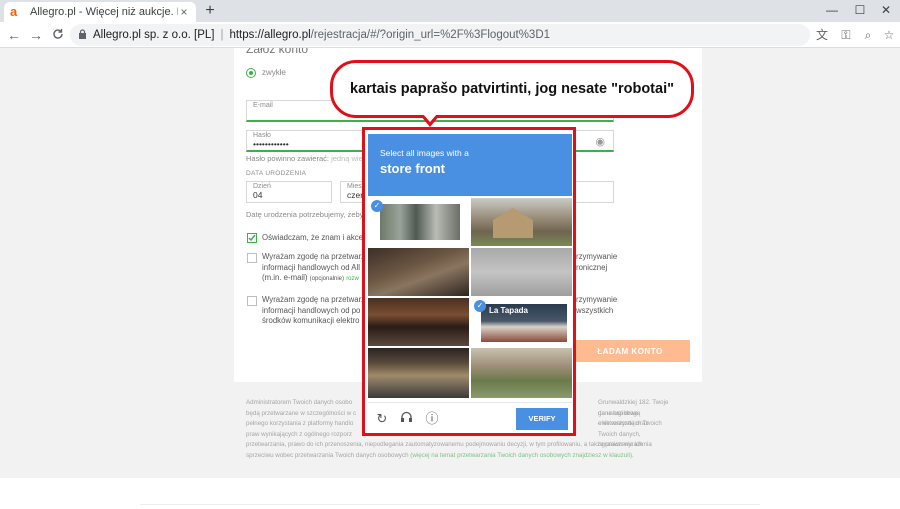 Image resolution: width=900 pixels, height=509 pixels. Describe the element at coordinates (262, 135) in the screenshot. I see `password-label: Hasło` at that location.